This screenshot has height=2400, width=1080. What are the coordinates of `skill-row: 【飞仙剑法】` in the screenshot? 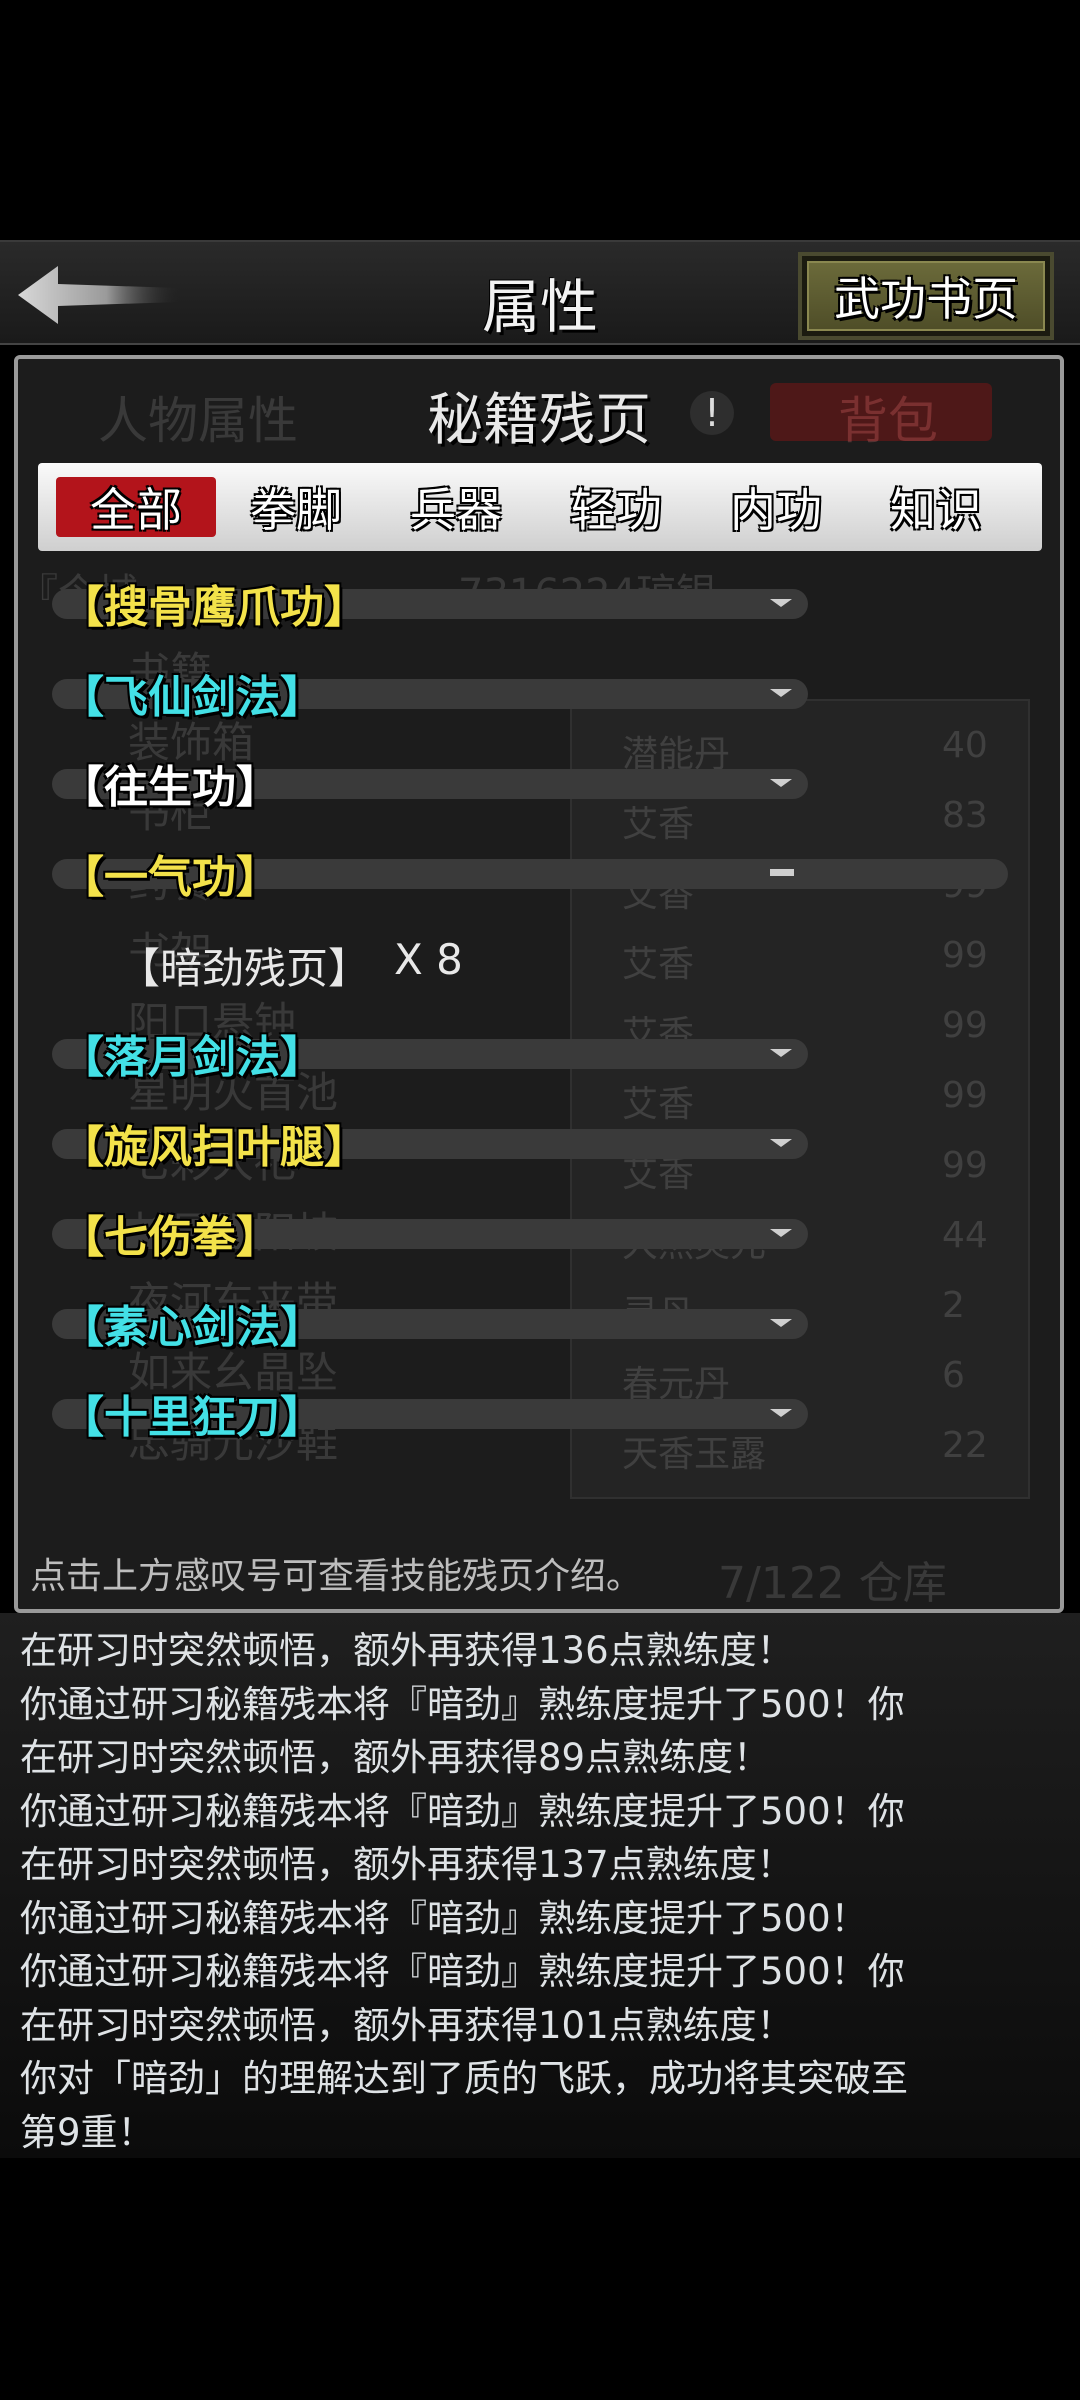 It's located at (539, 694).